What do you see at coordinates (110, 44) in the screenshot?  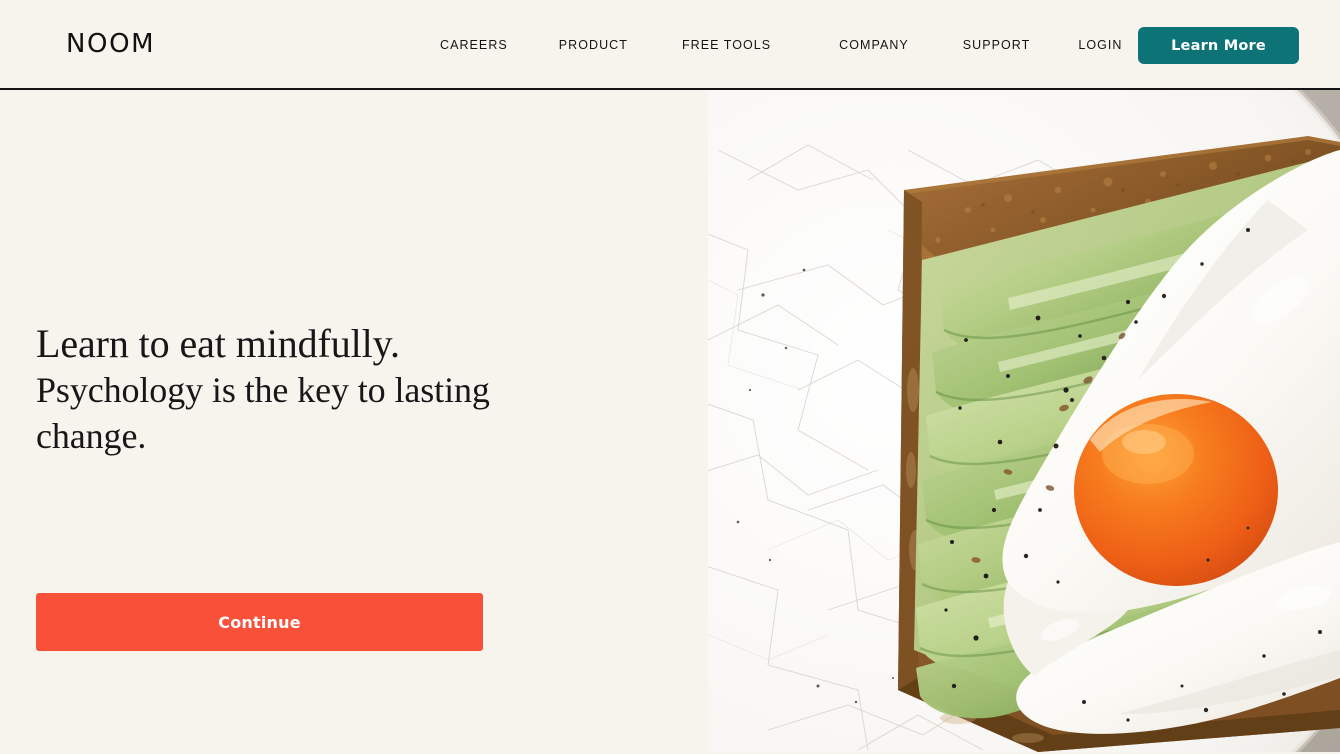 I see `noom-logo: NOOM` at bounding box center [110, 44].